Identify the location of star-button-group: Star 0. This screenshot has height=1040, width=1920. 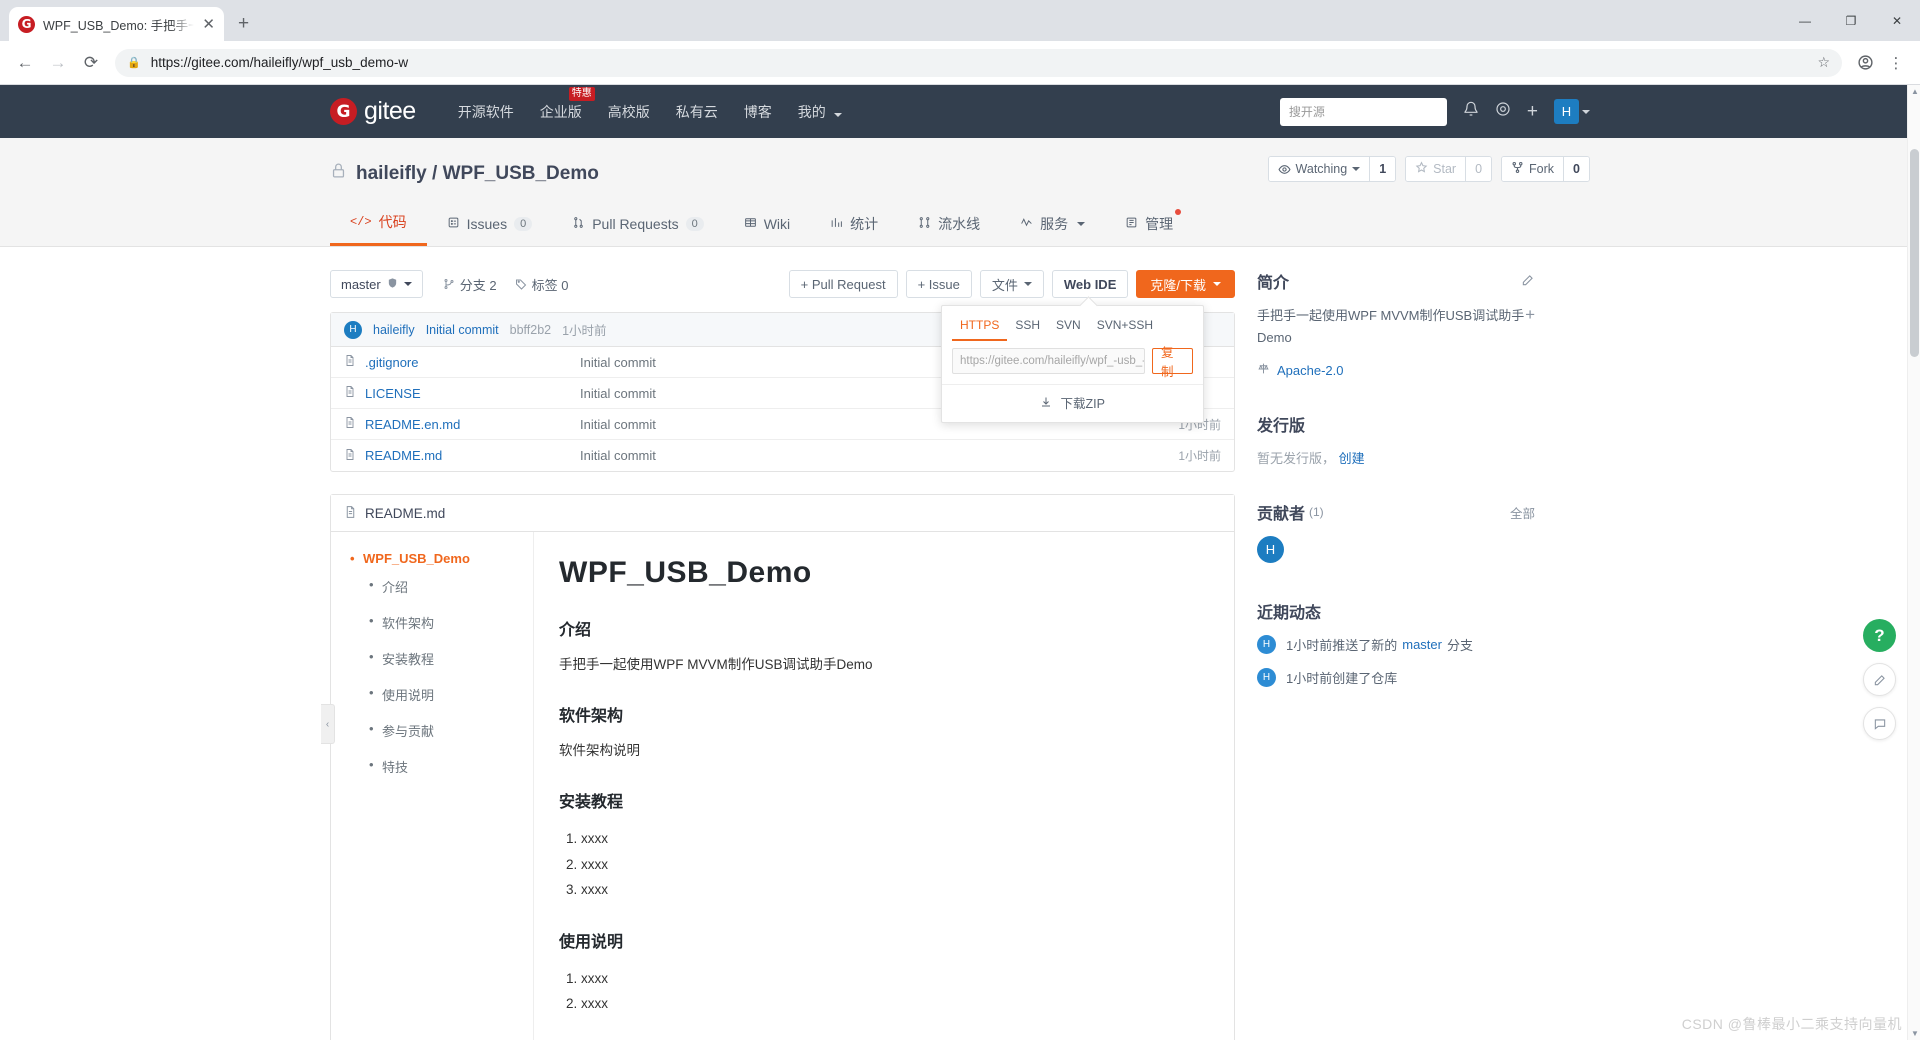
(1449, 169).